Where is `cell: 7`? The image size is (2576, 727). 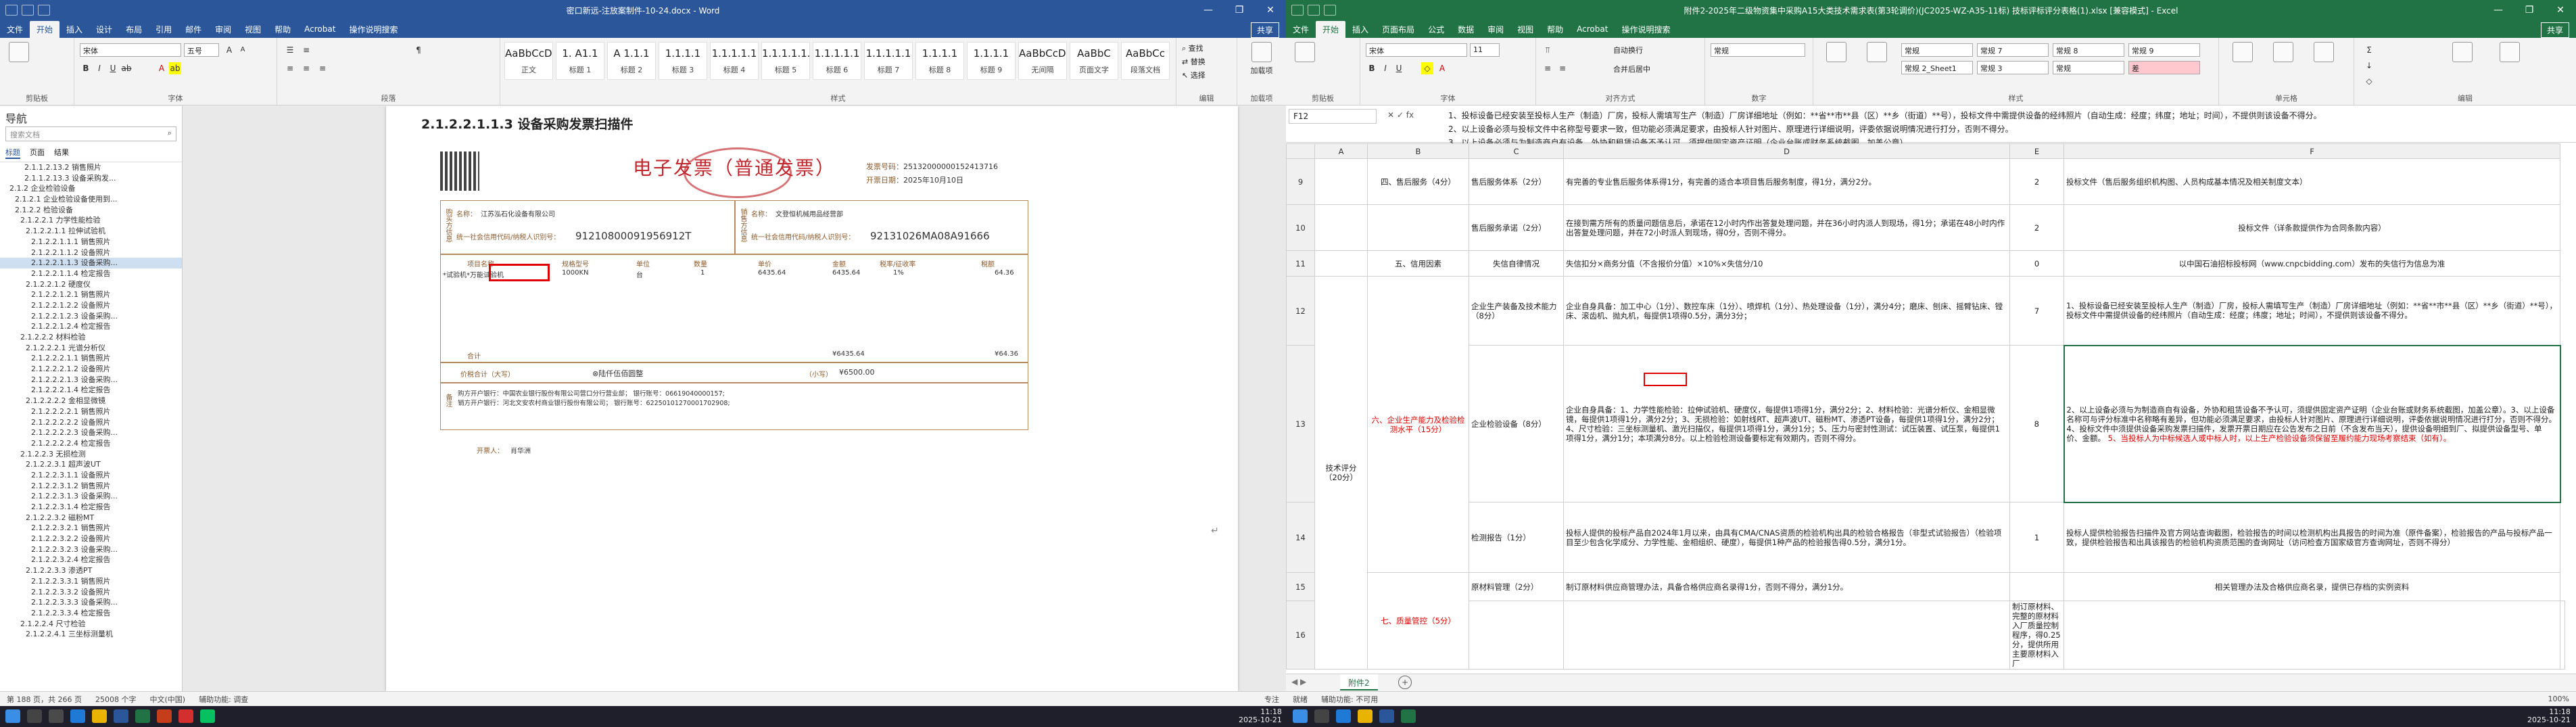 cell: 7 is located at coordinates (2036, 311).